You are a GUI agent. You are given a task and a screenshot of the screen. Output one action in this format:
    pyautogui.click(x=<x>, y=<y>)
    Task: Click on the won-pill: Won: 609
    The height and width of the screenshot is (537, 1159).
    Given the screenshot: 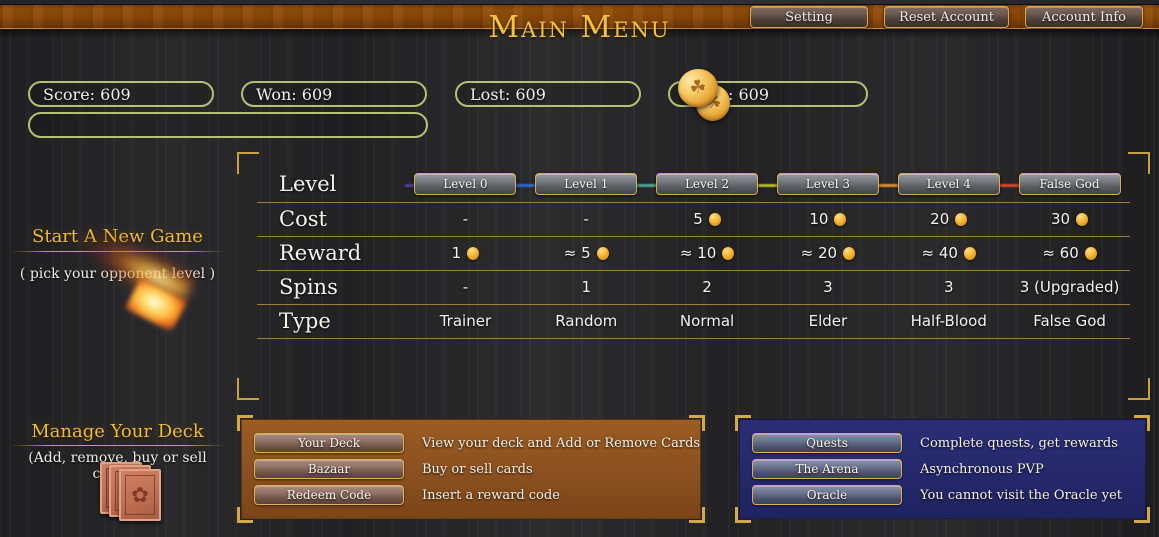 What is the action you would take?
    pyautogui.click(x=334, y=94)
    